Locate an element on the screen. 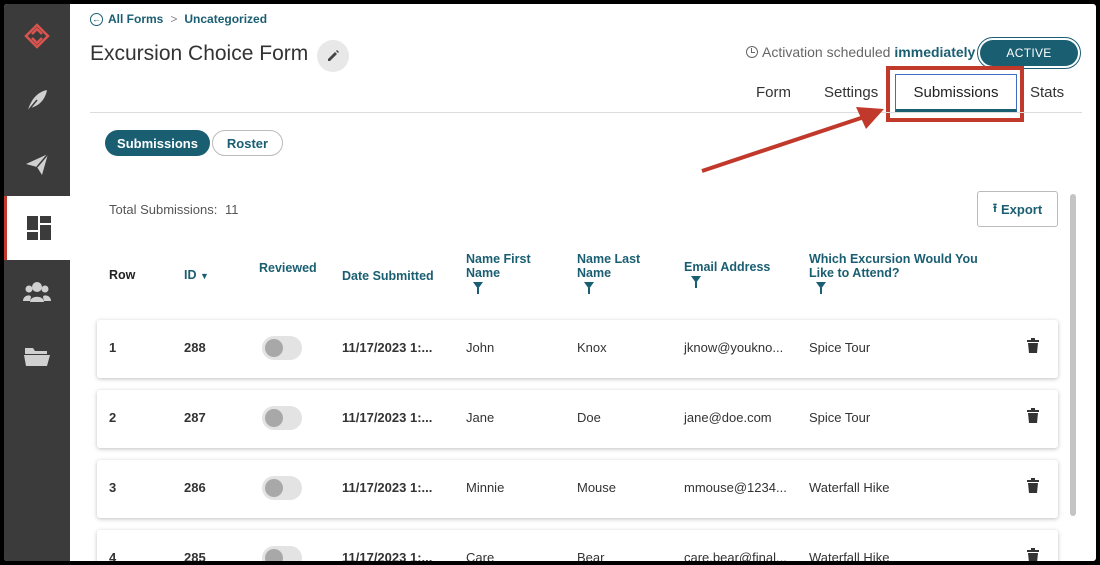  row-last-name: Doe is located at coordinates (589, 417).